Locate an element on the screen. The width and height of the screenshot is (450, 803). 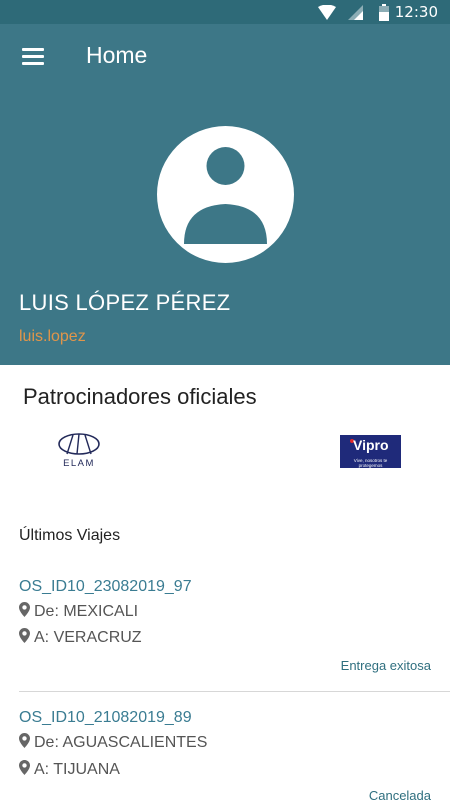
battery-icon is located at coordinates (384, 12).